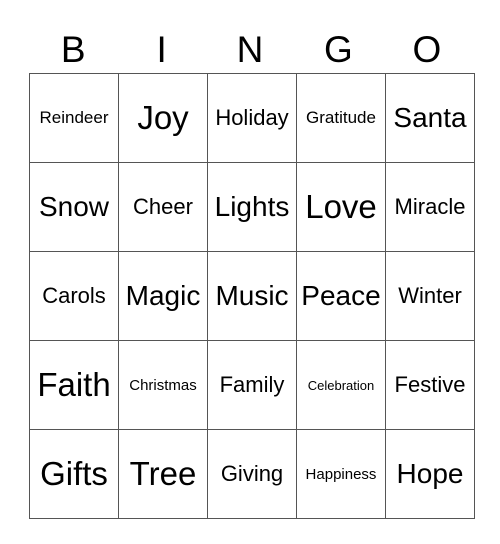 This screenshot has height=544, width=500. I want to click on bingo-cell: Snow, so click(74, 207).